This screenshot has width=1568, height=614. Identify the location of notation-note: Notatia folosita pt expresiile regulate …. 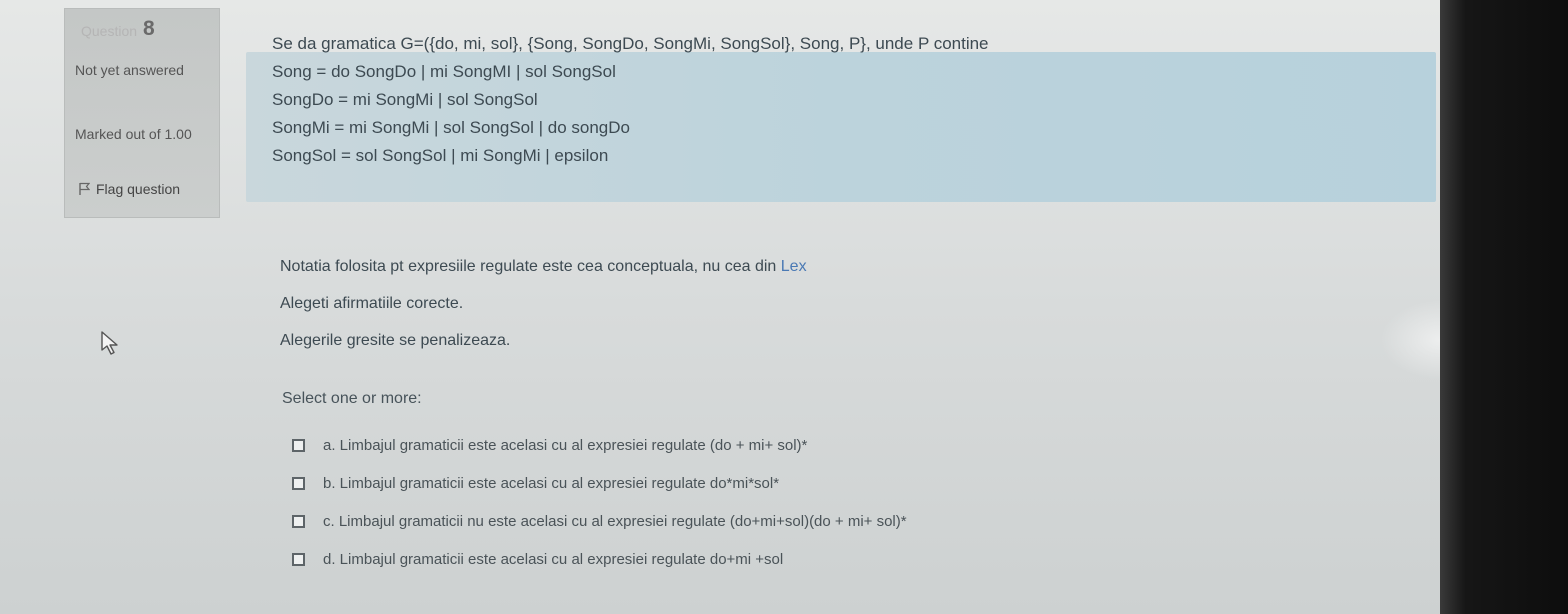
(543, 266).